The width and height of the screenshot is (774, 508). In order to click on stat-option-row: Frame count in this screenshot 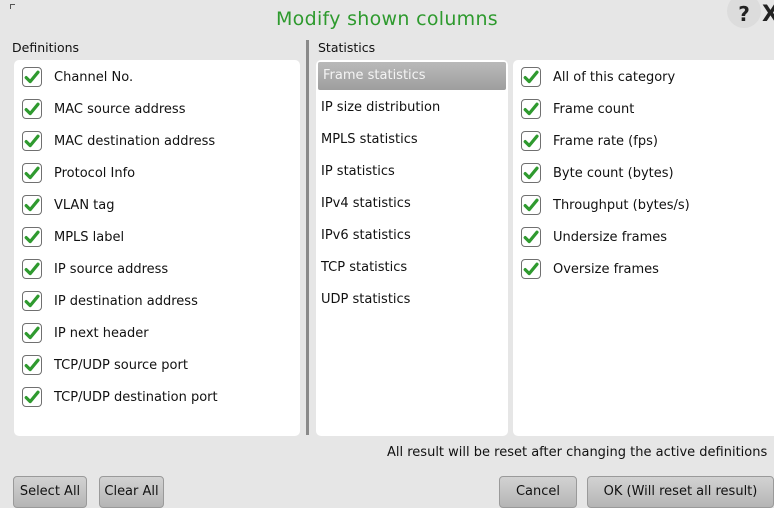, I will do `click(577, 109)`.